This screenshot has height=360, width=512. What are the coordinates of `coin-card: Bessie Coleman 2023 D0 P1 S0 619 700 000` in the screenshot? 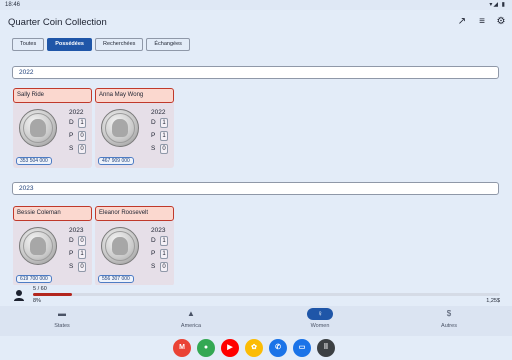 It's located at (52, 246).